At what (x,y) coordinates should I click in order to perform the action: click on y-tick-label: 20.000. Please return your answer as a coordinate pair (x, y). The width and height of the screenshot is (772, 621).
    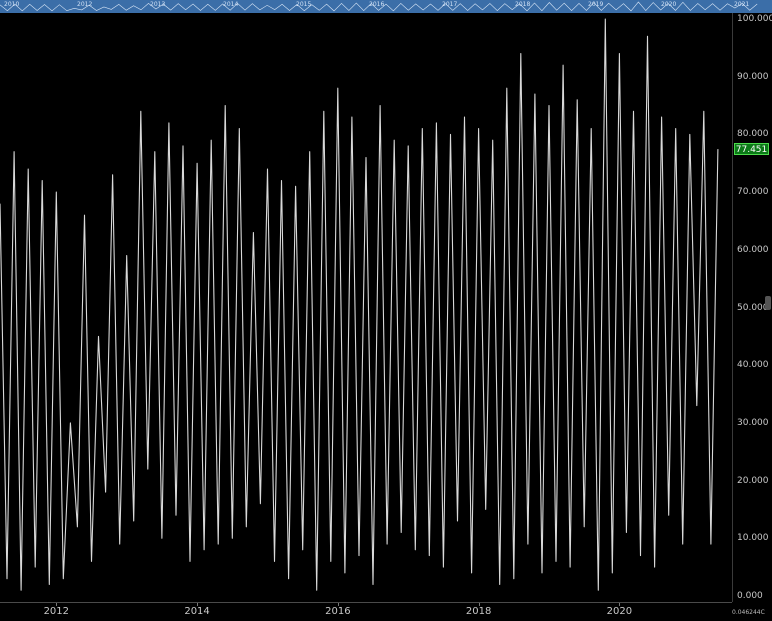
    Looking at the image, I should click on (753, 480).